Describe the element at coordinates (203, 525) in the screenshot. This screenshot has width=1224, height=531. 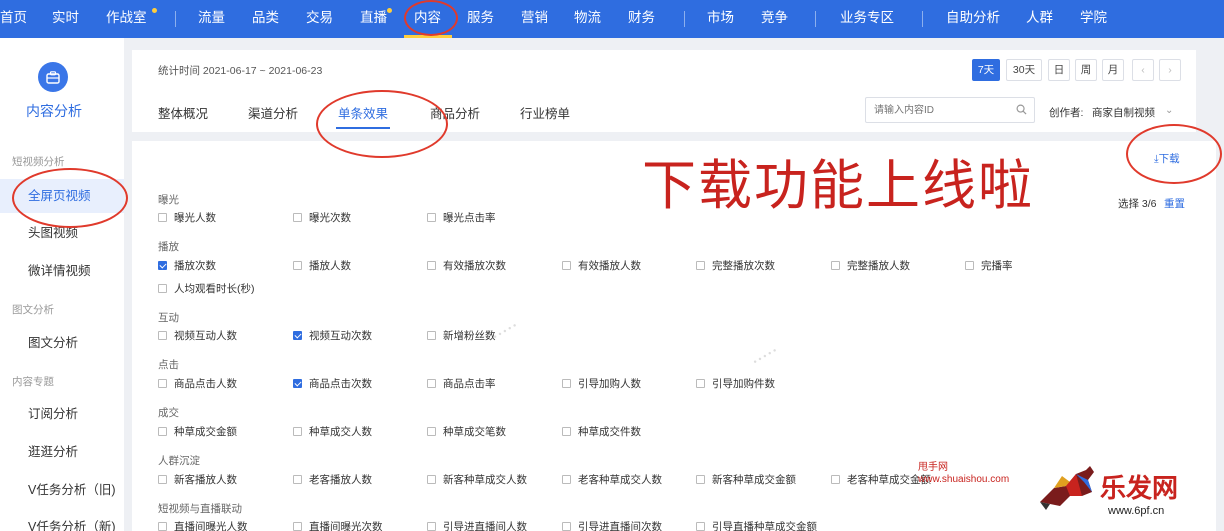
I see `metric-checkbox: 直播间曝光人数` at that location.